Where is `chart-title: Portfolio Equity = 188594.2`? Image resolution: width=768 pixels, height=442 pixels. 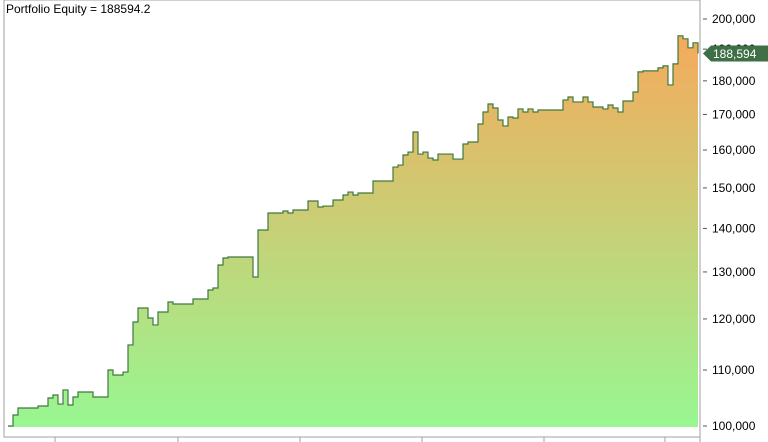 chart-title: Portfolio Equity = 188594.2 is located at coordinates (78, 9).